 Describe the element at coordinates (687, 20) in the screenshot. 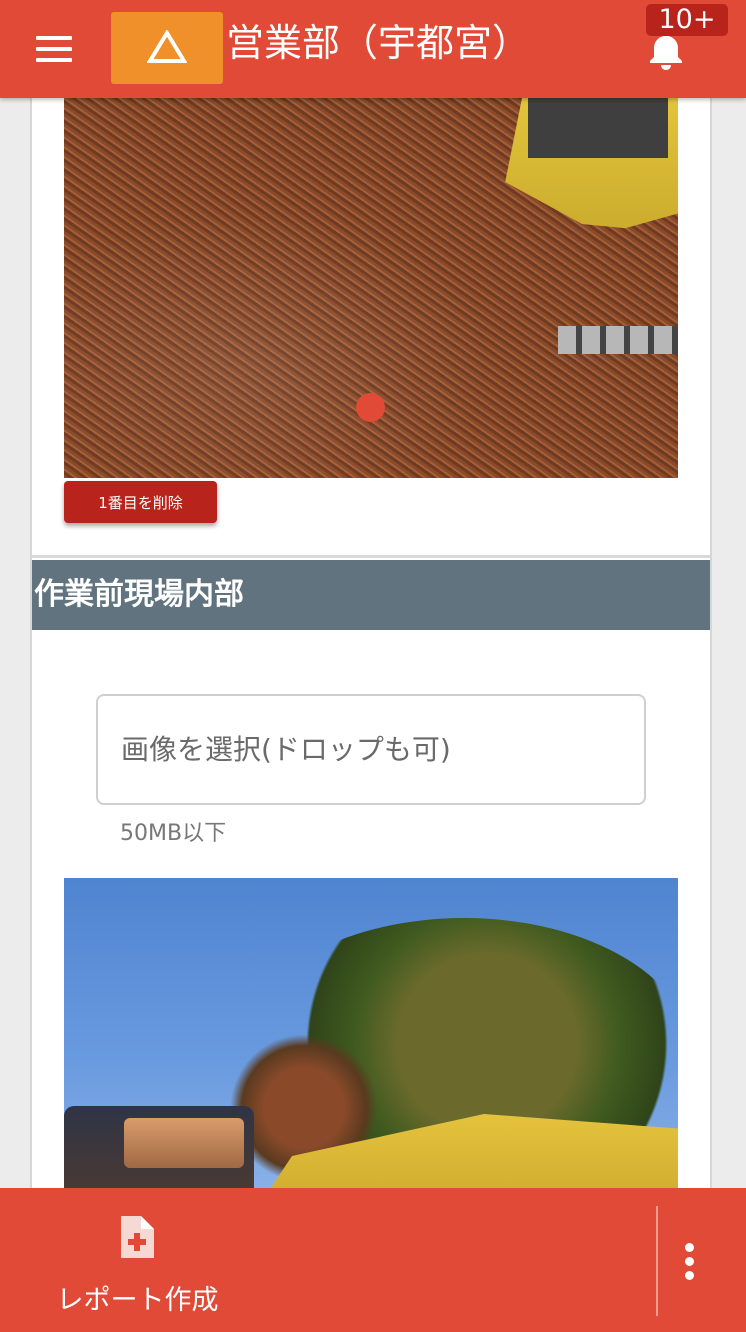

I see `notification-badge: 10+` at that location.